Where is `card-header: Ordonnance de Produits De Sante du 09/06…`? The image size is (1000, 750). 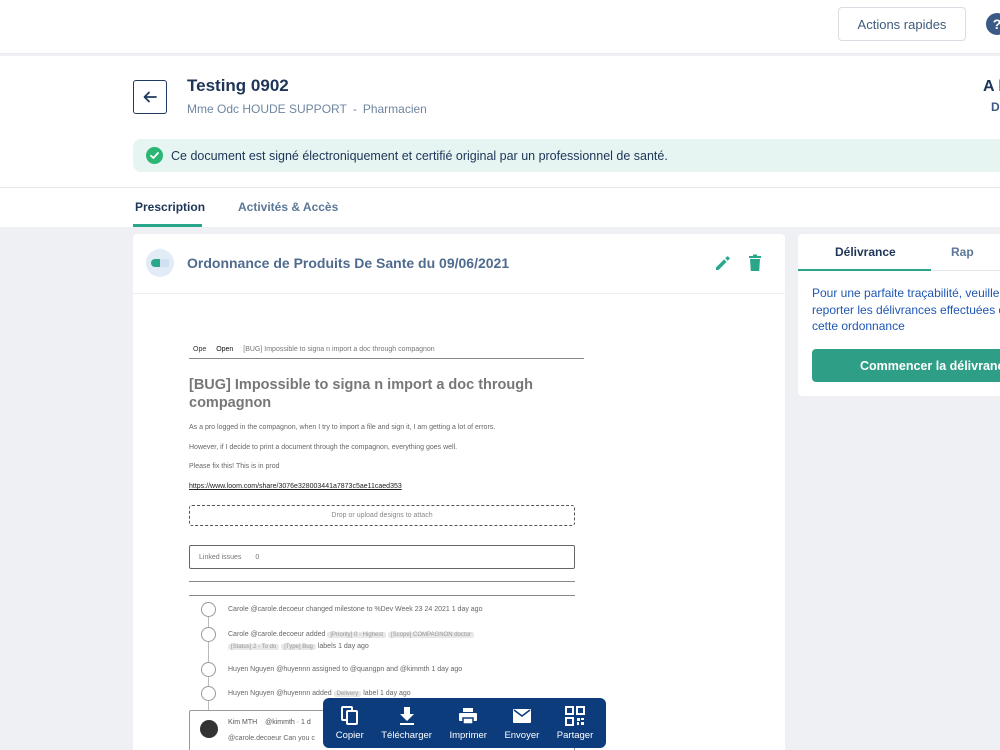
card-header: Ordonnance de Produits De Sante du 09/06… is located at coordinates (459, 264).